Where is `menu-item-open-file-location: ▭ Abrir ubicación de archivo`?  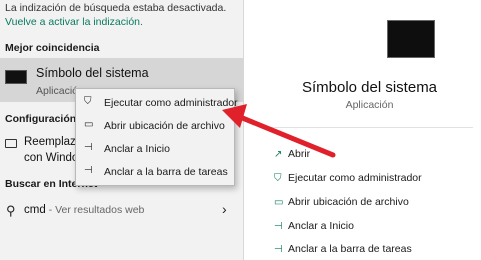
menu-item-open-file-location: ▭ Abrir ubicación de archivo is located at coordinates (155, 126).